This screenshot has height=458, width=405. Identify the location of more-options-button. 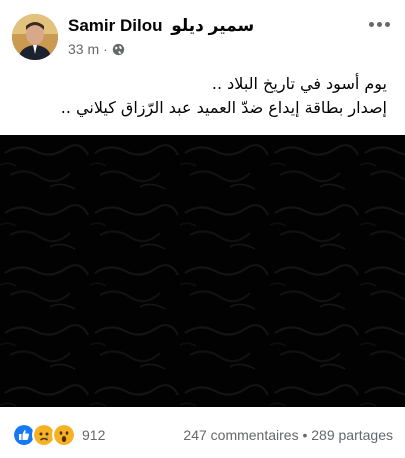
(379, 24).